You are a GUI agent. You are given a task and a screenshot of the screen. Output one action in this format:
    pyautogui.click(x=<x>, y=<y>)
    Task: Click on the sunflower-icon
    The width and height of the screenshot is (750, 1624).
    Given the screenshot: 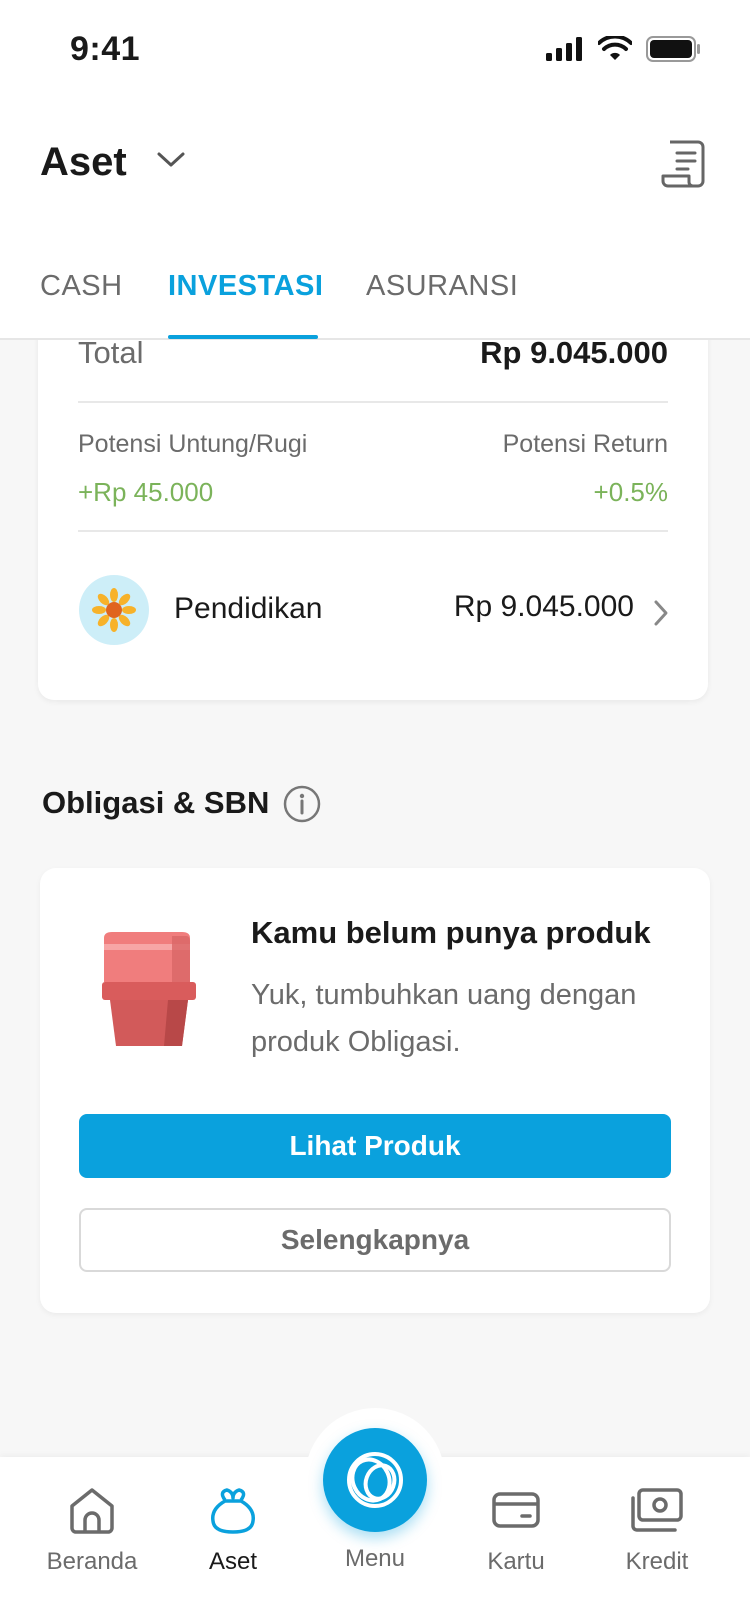 What is the action you would take?
    pyautogui.click(x=114, y=610)
    